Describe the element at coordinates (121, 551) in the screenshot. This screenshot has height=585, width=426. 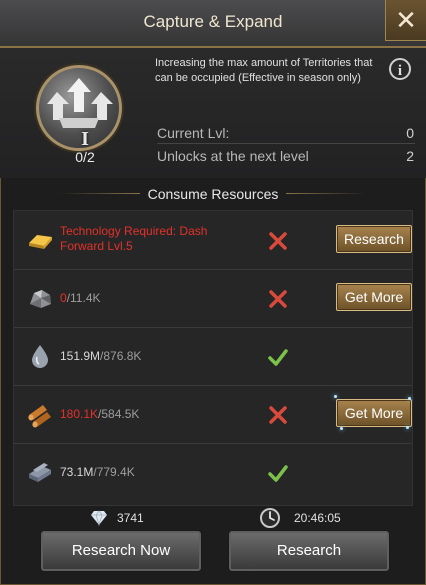
I see `research-now-button: Research Now` at that location.